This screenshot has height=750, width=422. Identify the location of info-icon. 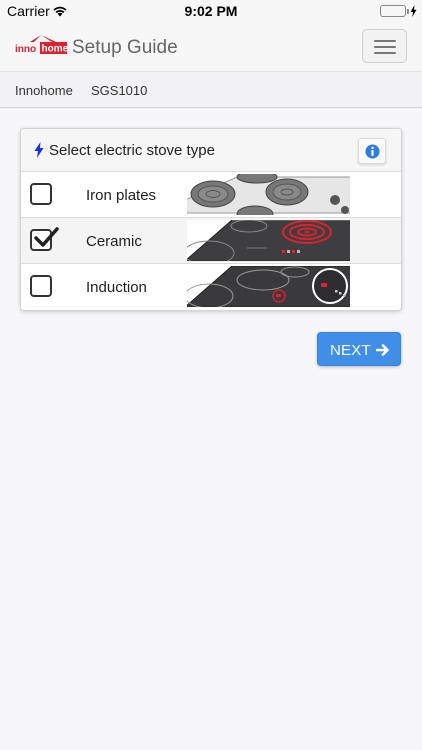
(372, 151).